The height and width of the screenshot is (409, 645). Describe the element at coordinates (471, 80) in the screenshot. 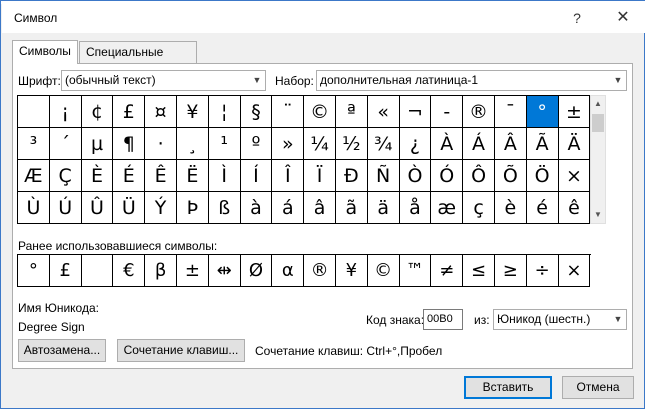

I see `subset-select: дополнительная латиница-1 ▼` at that location.